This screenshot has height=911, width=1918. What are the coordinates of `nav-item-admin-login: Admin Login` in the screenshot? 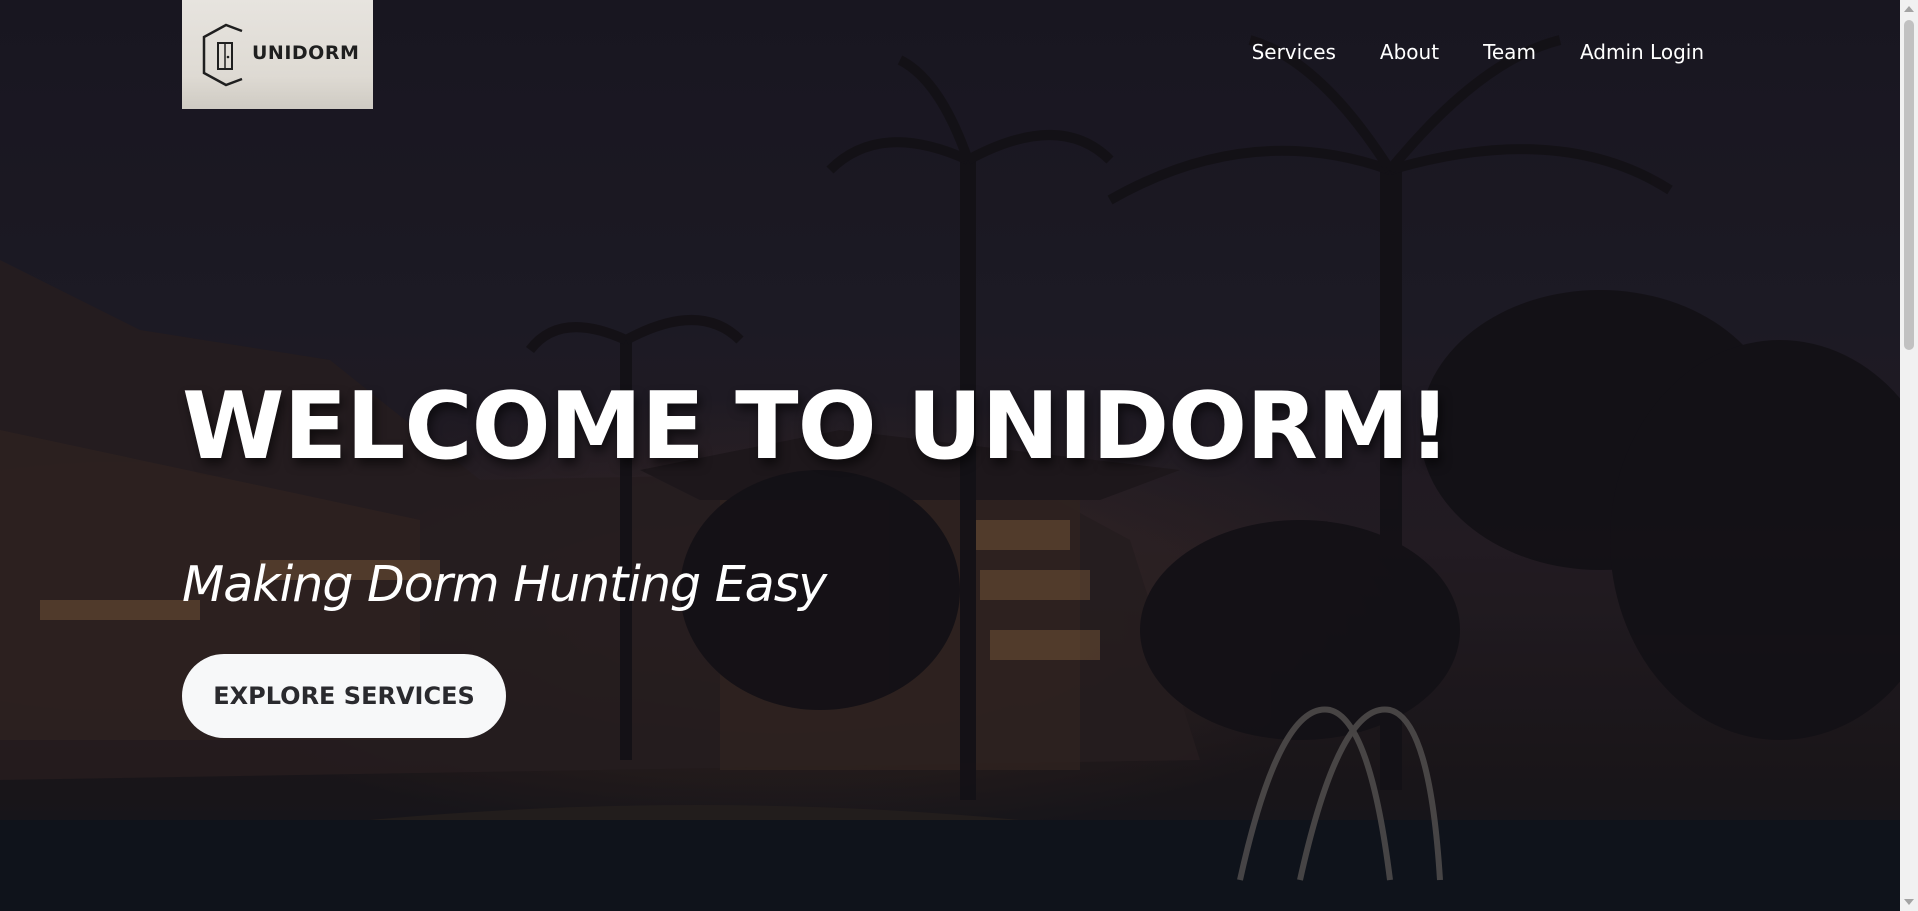 It's located at (1642, 52).